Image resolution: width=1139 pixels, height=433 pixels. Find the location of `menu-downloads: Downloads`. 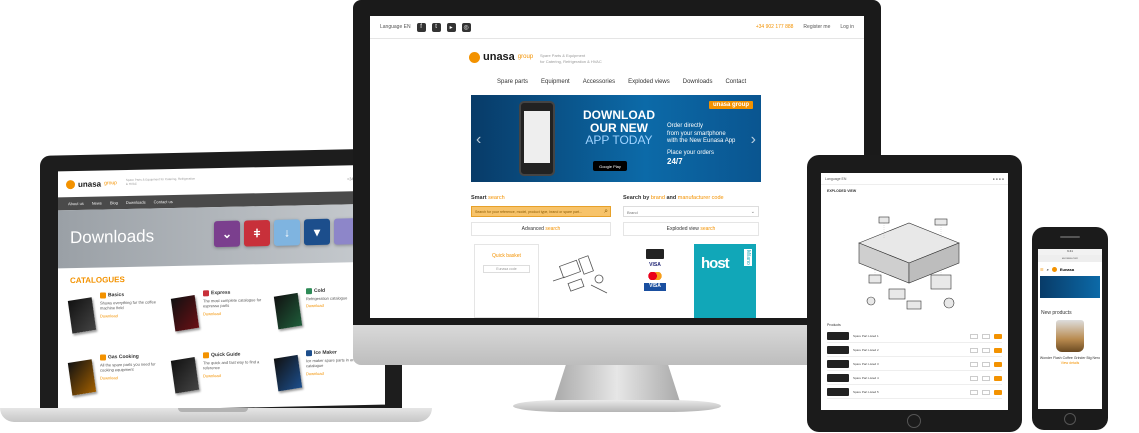

menu-downloads: Downloads is located at coordinates (698, 82).